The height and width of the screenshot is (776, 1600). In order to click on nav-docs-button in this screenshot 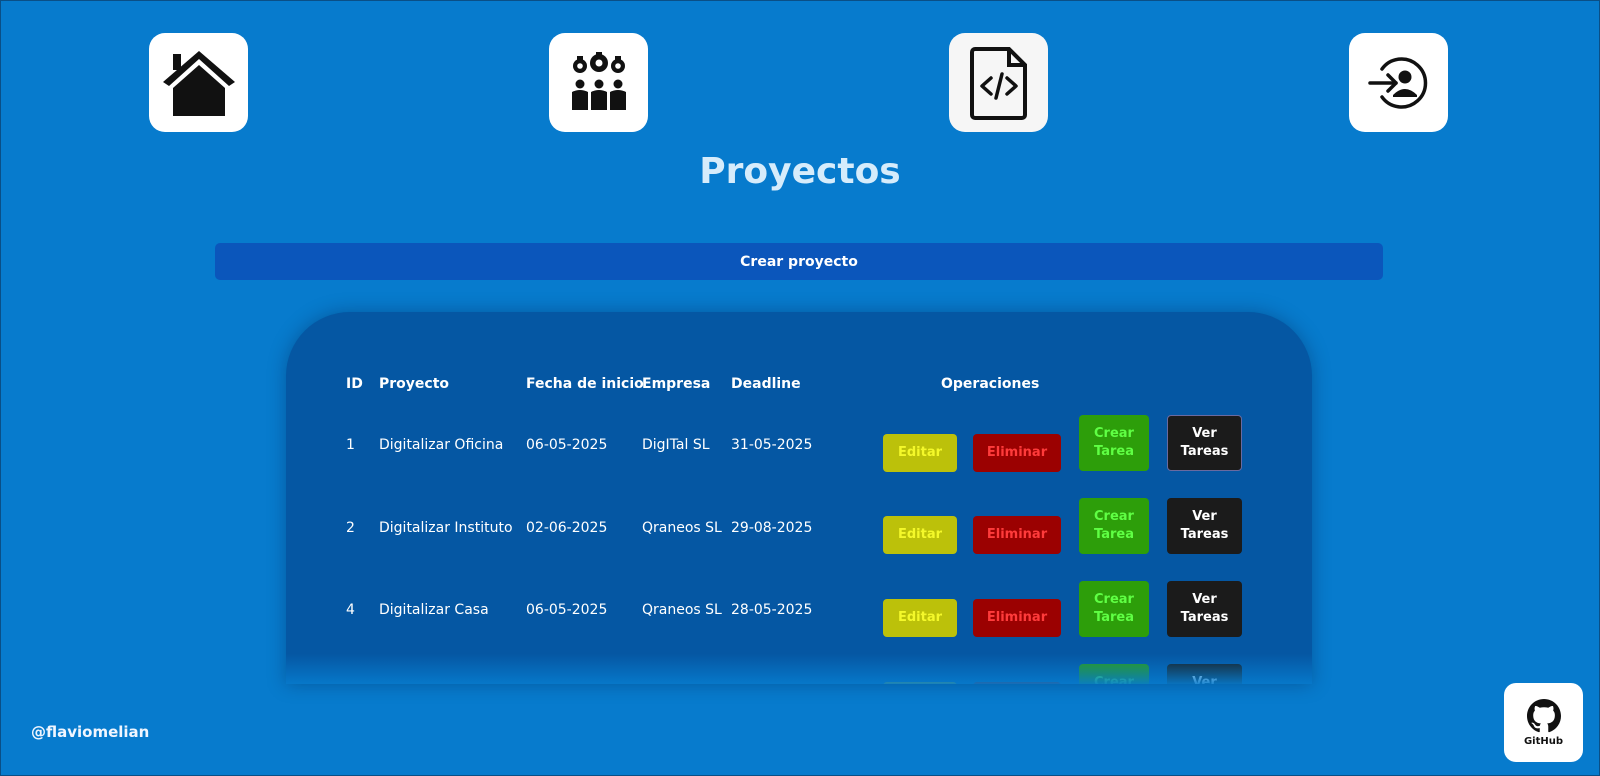, I will do `click(998, 82)`.